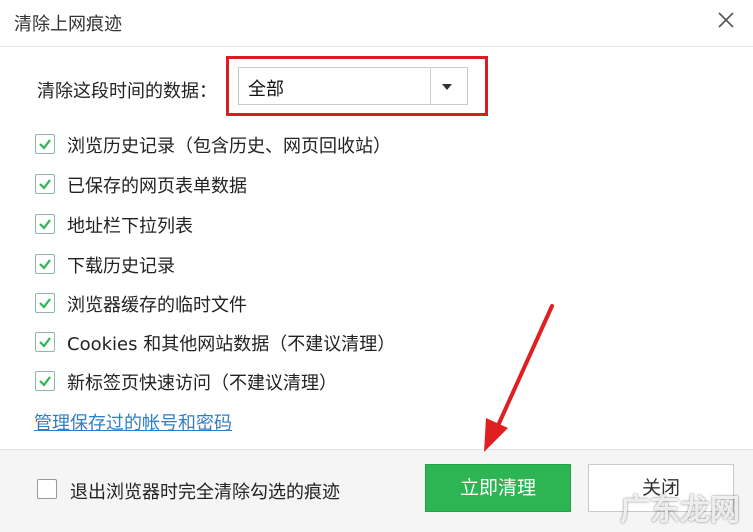  What do you see at coordinates (68, 24) in the screenshot?
I see `dialog-title: 清除上网痕迹` at bounding box center [68, 24].